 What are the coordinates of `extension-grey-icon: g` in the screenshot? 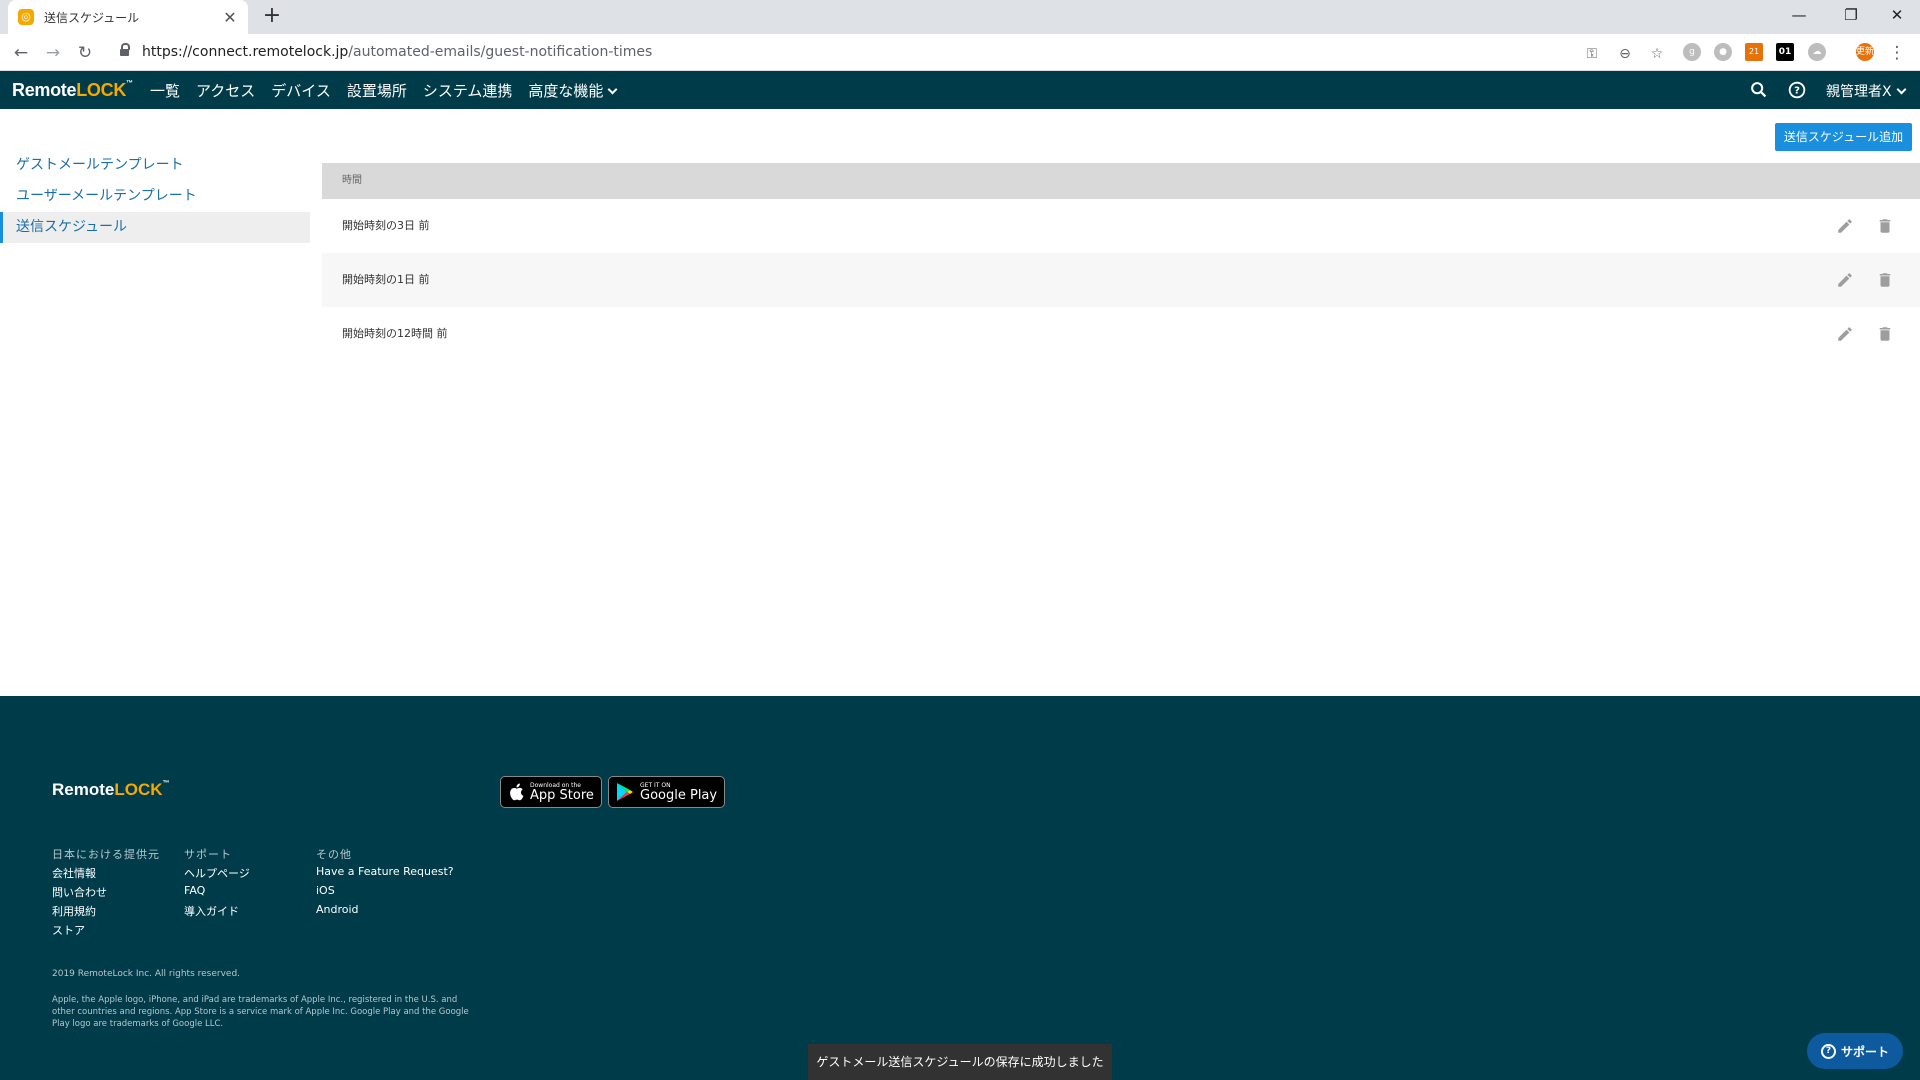 It's located at (1692, 52).